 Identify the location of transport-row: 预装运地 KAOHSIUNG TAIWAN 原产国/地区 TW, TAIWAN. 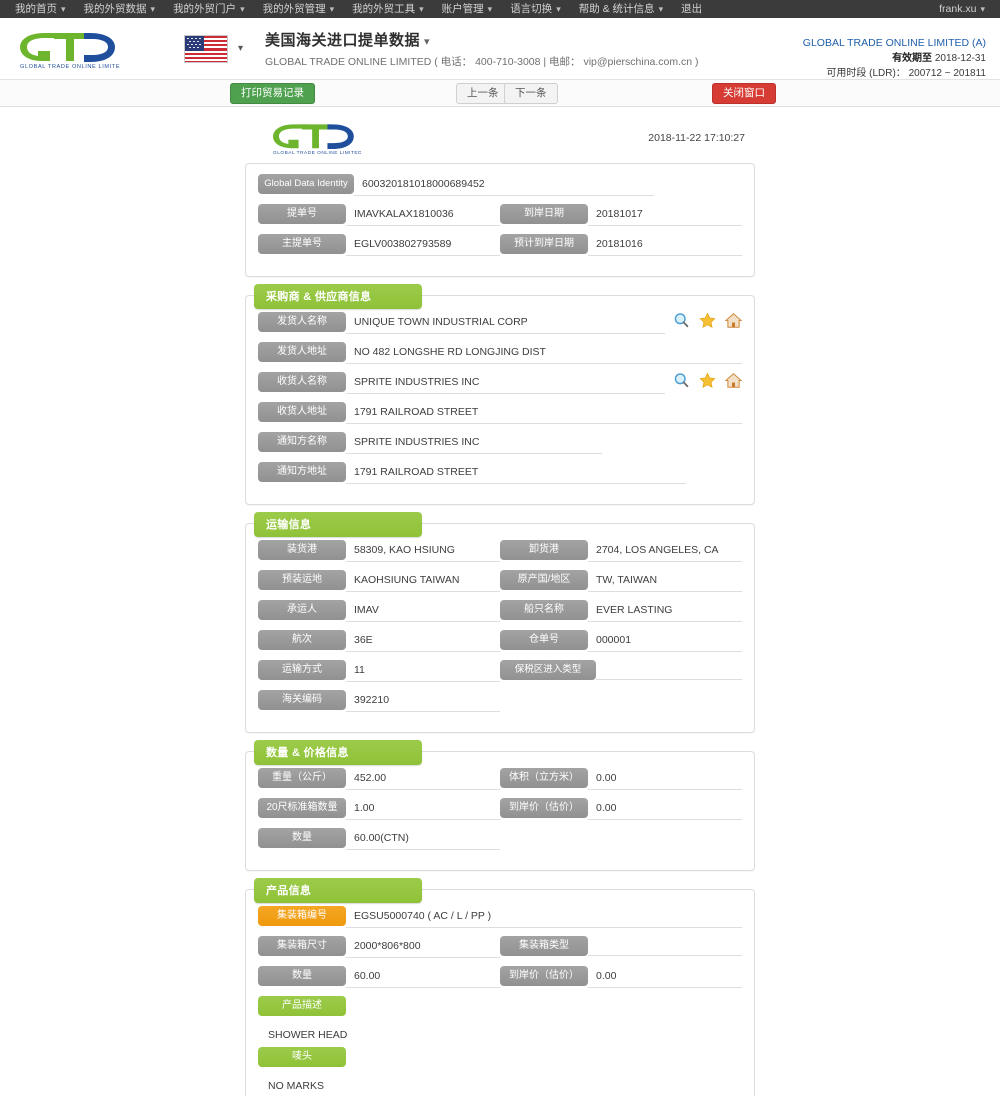
(500, 581).